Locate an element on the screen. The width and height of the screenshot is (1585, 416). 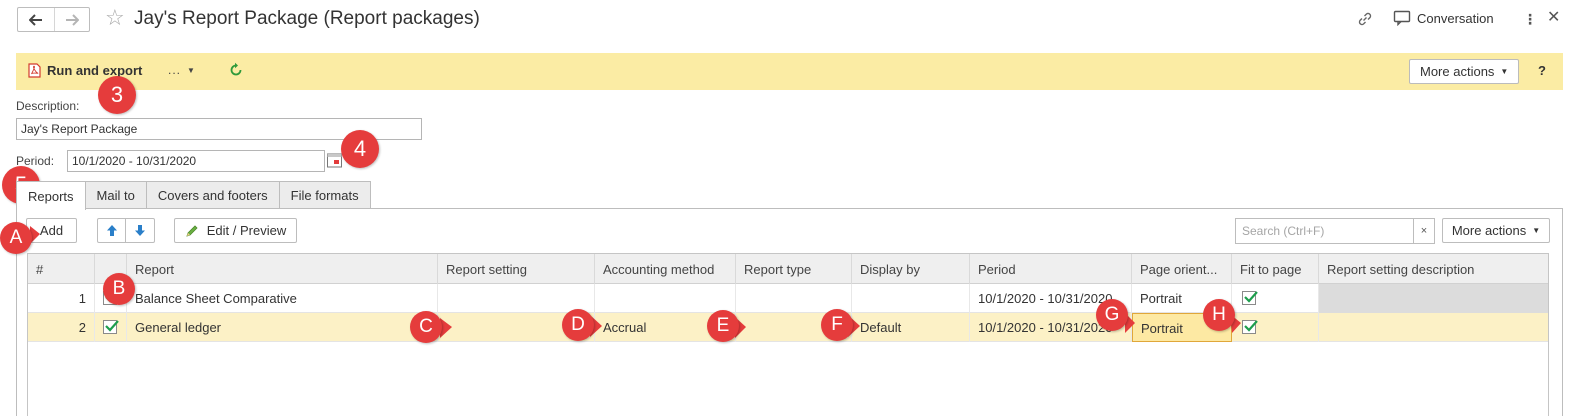
extra-commands-dropdown: ... ▼ is located at coordinates (182, 70).